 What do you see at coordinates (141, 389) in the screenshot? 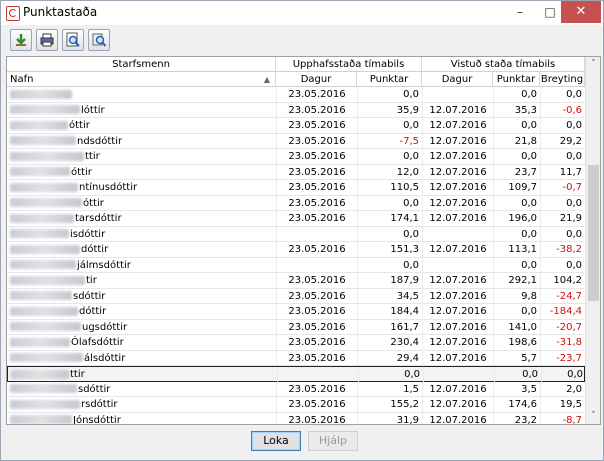
I see `staff-name-cell: sdóttir` at bounding box center [141, 389].